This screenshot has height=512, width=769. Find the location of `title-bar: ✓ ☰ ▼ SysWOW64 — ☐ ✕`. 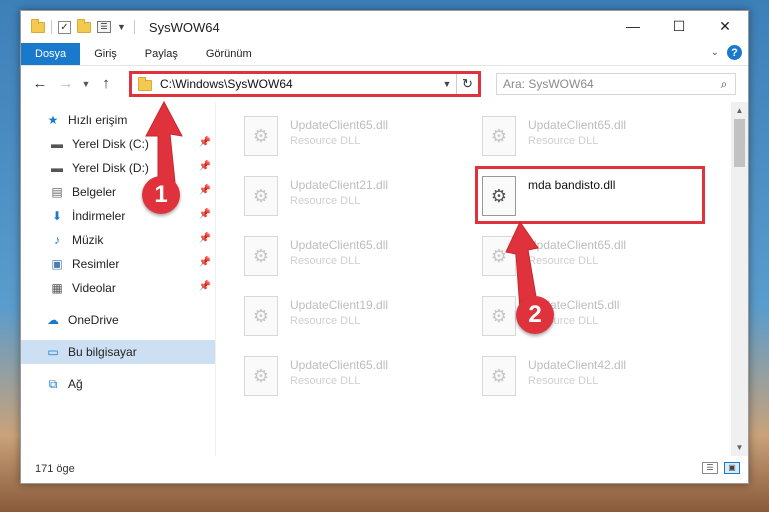

title-bar: ✓ ☰ ▼ SysWOW64 — ☐ ✕ is located at coordinates (384, 27).